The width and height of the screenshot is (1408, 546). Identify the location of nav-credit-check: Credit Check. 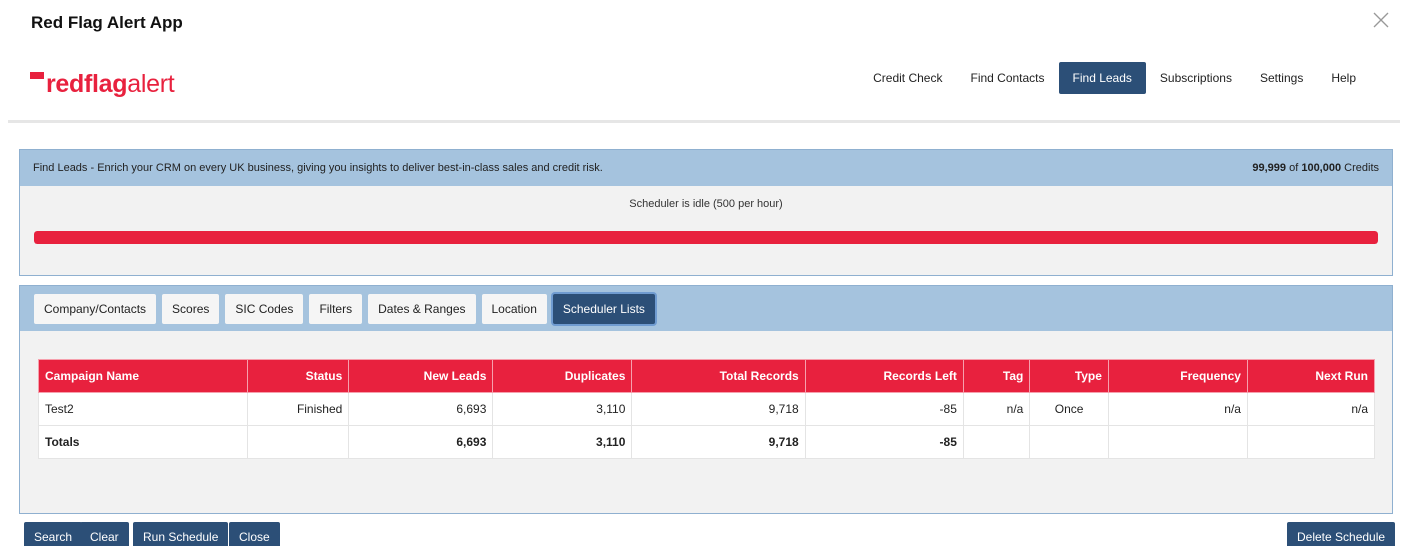
(907, 78).